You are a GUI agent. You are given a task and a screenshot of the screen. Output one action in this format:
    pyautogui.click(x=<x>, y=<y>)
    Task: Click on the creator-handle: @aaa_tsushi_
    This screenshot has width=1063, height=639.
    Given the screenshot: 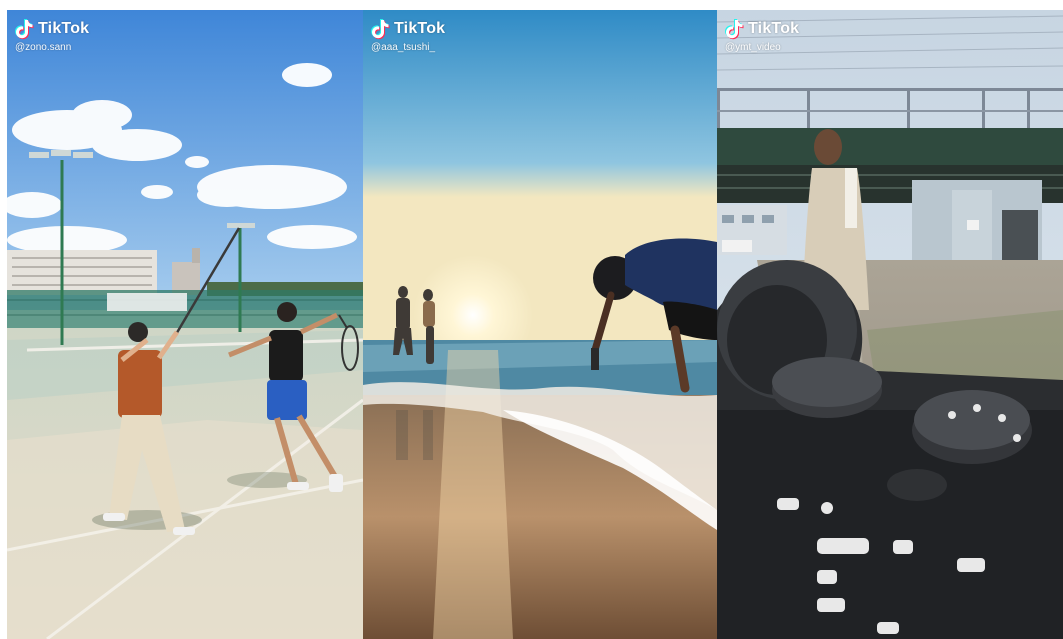 What is the action you would take?
    pyautogui.click(x=403, y=47)
    